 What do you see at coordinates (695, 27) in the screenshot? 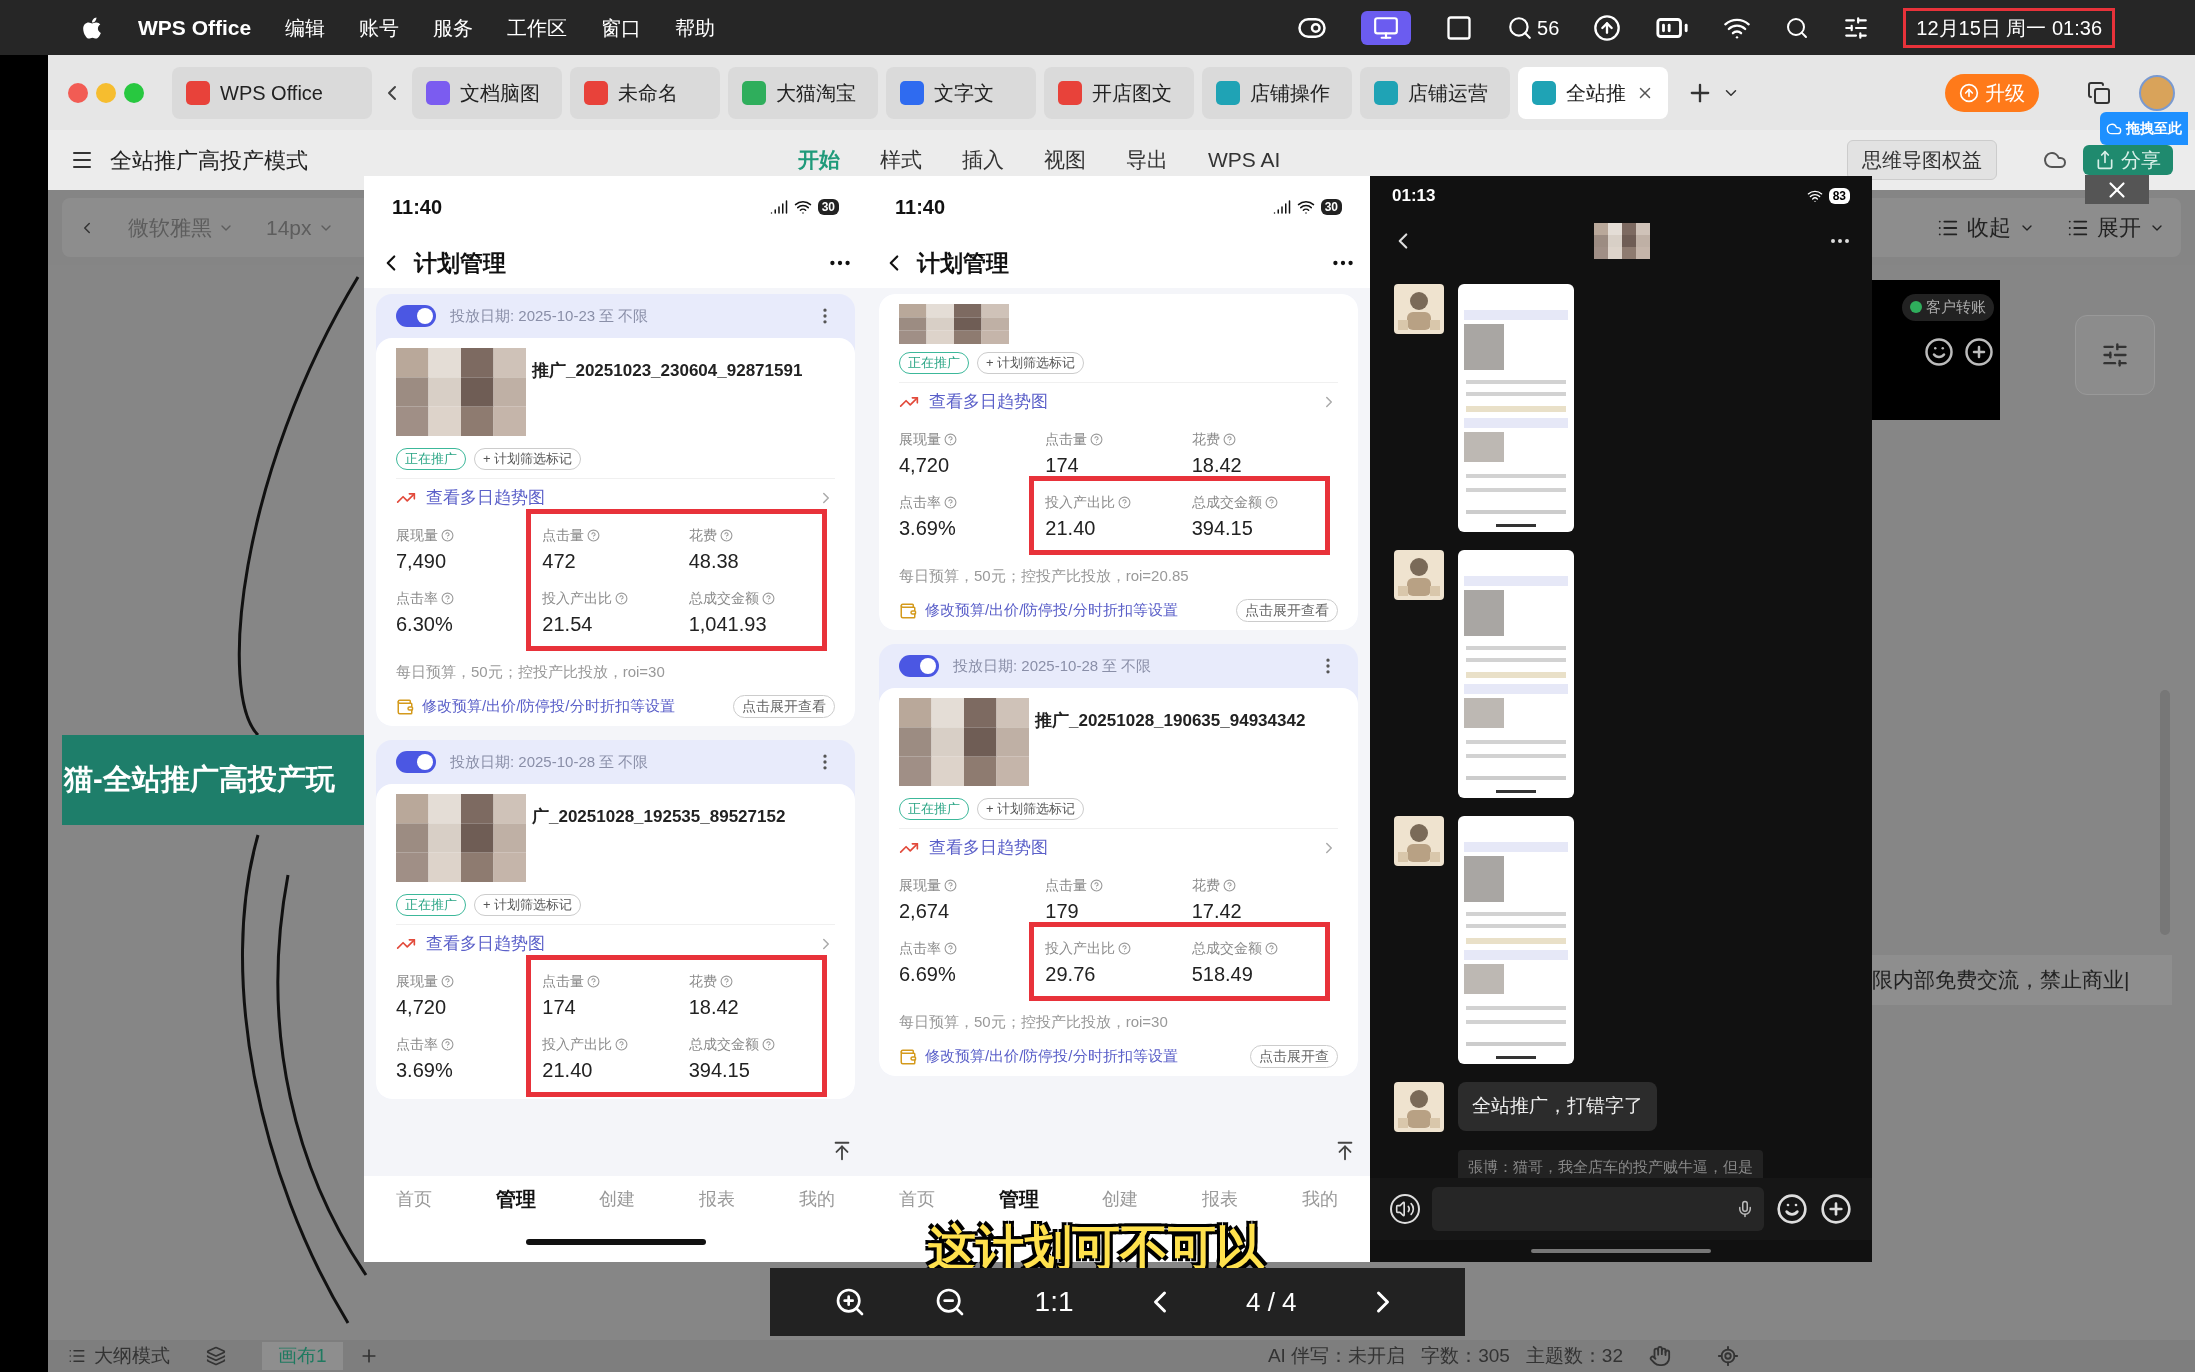
I see `menu-item: 帮助` at bounding box center [695, 27].